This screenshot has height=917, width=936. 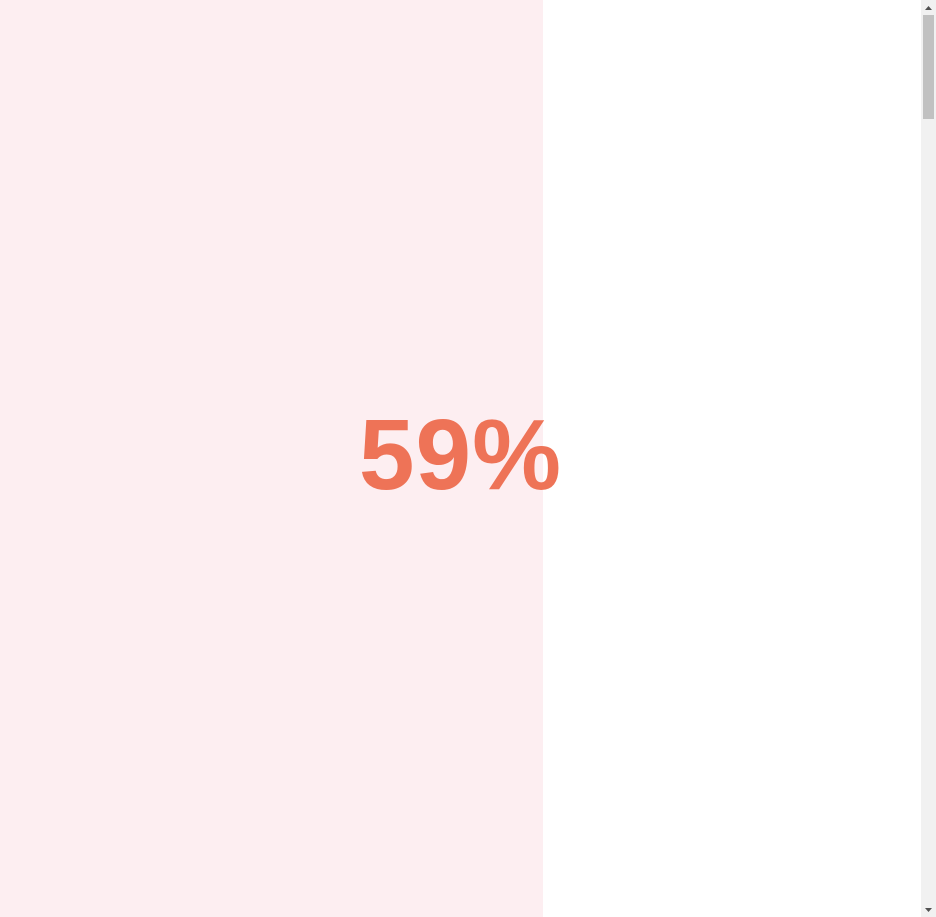 I want to click on triangle-down-icon, so click(x=928, y=909).